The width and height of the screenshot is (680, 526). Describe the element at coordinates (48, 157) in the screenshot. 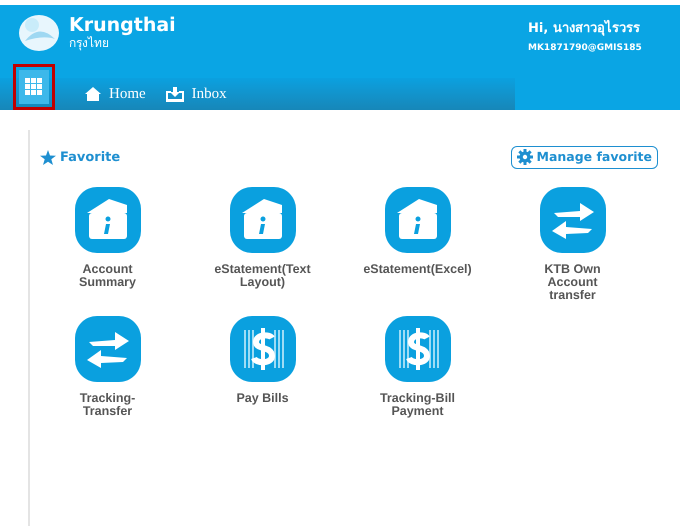

I see `star-icon` at that location.